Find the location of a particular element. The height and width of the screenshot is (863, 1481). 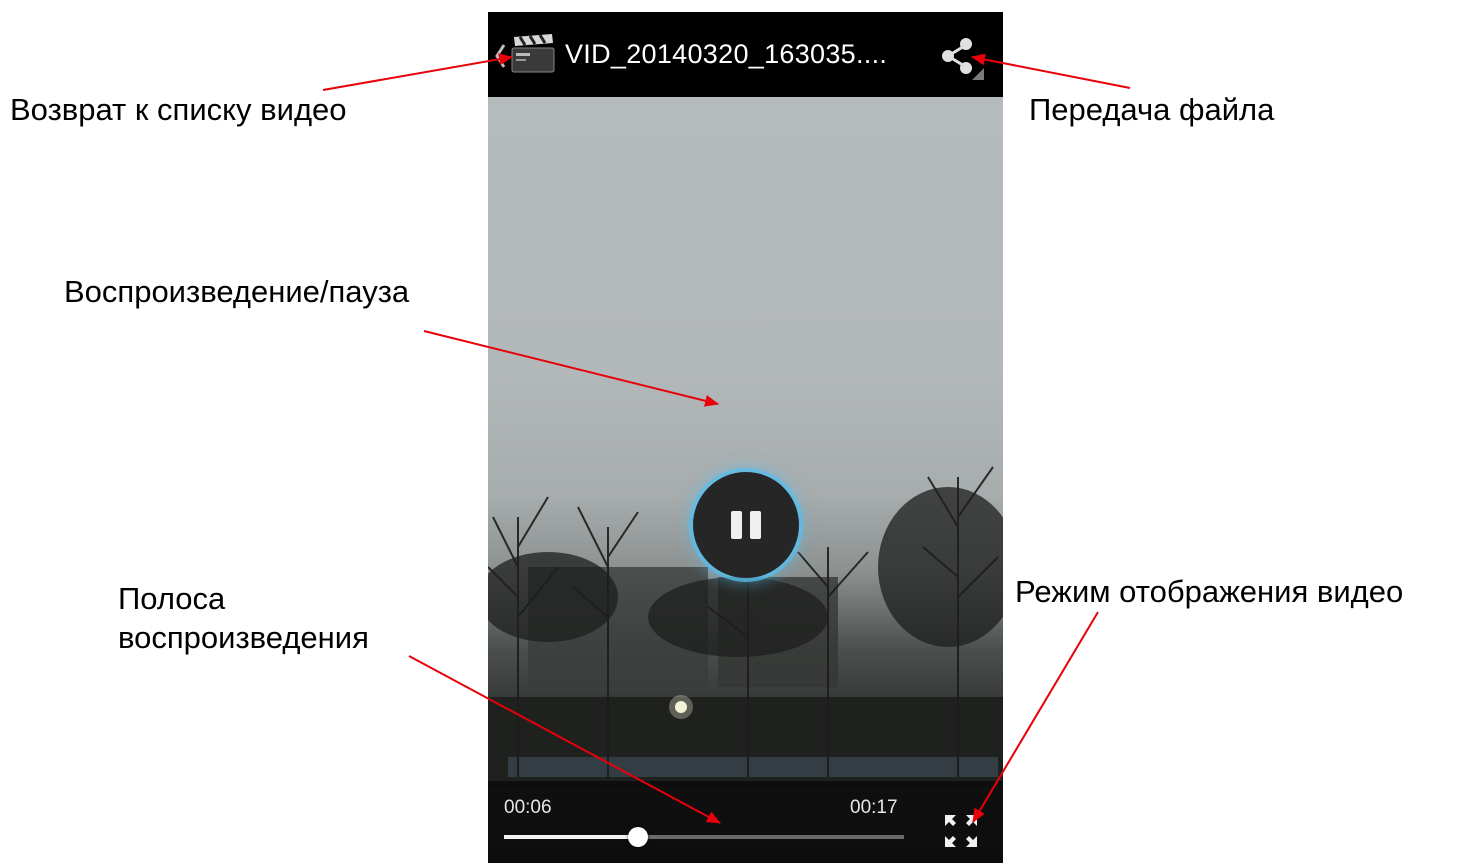

back-chevron-icon is located at coordinates (500, 56).